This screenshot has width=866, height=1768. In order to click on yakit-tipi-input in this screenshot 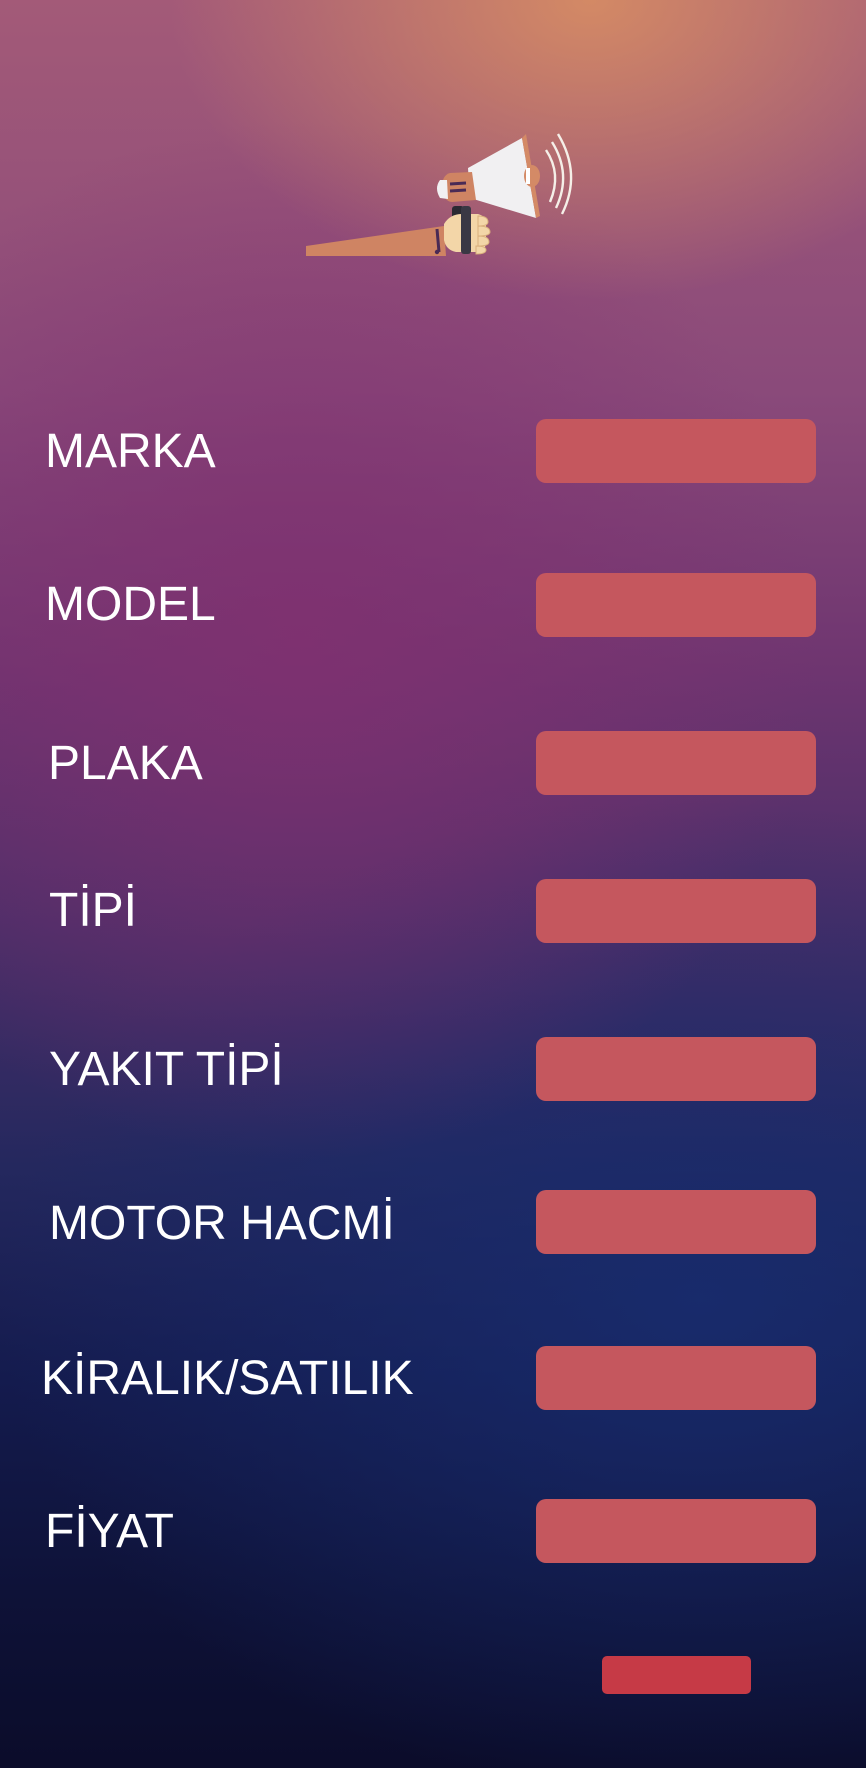, I will do `click(676, 1069)`.